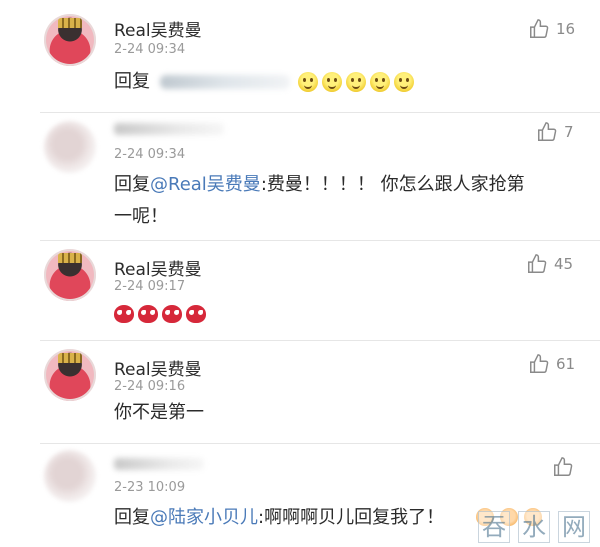 This screenshot has width=600, height=547. I want to click on timestamp: 2-24 09:17, so click(150, 286).